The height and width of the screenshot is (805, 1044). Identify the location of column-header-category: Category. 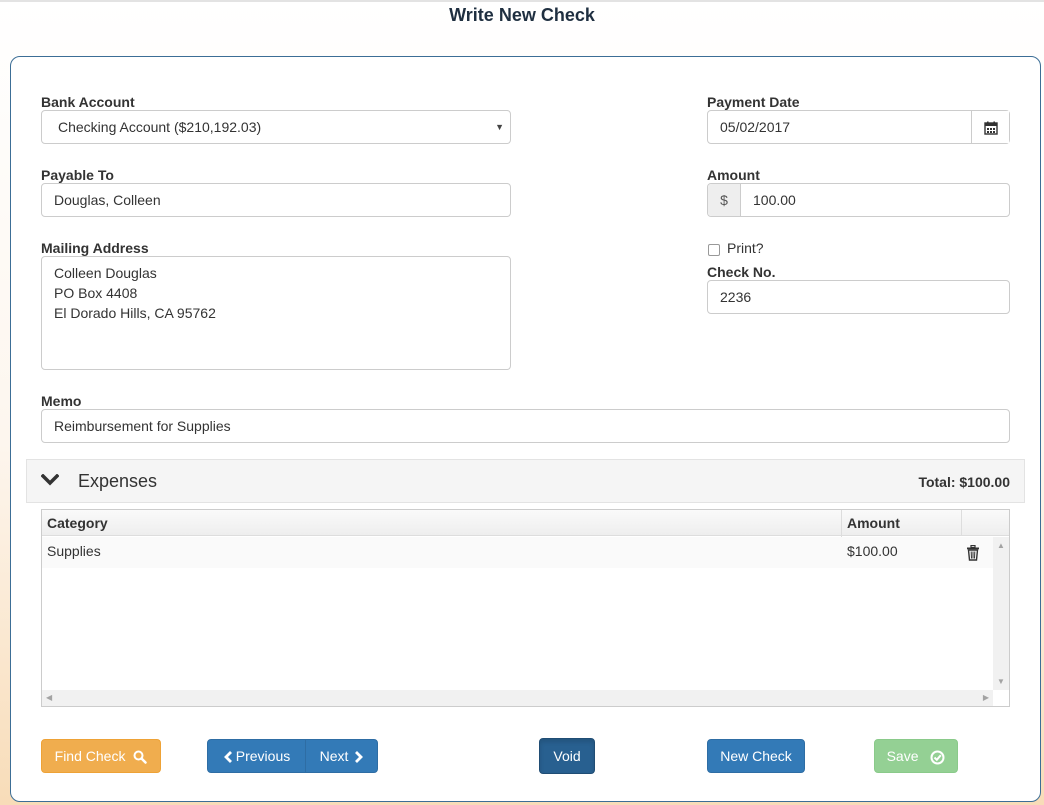
(441, 523).